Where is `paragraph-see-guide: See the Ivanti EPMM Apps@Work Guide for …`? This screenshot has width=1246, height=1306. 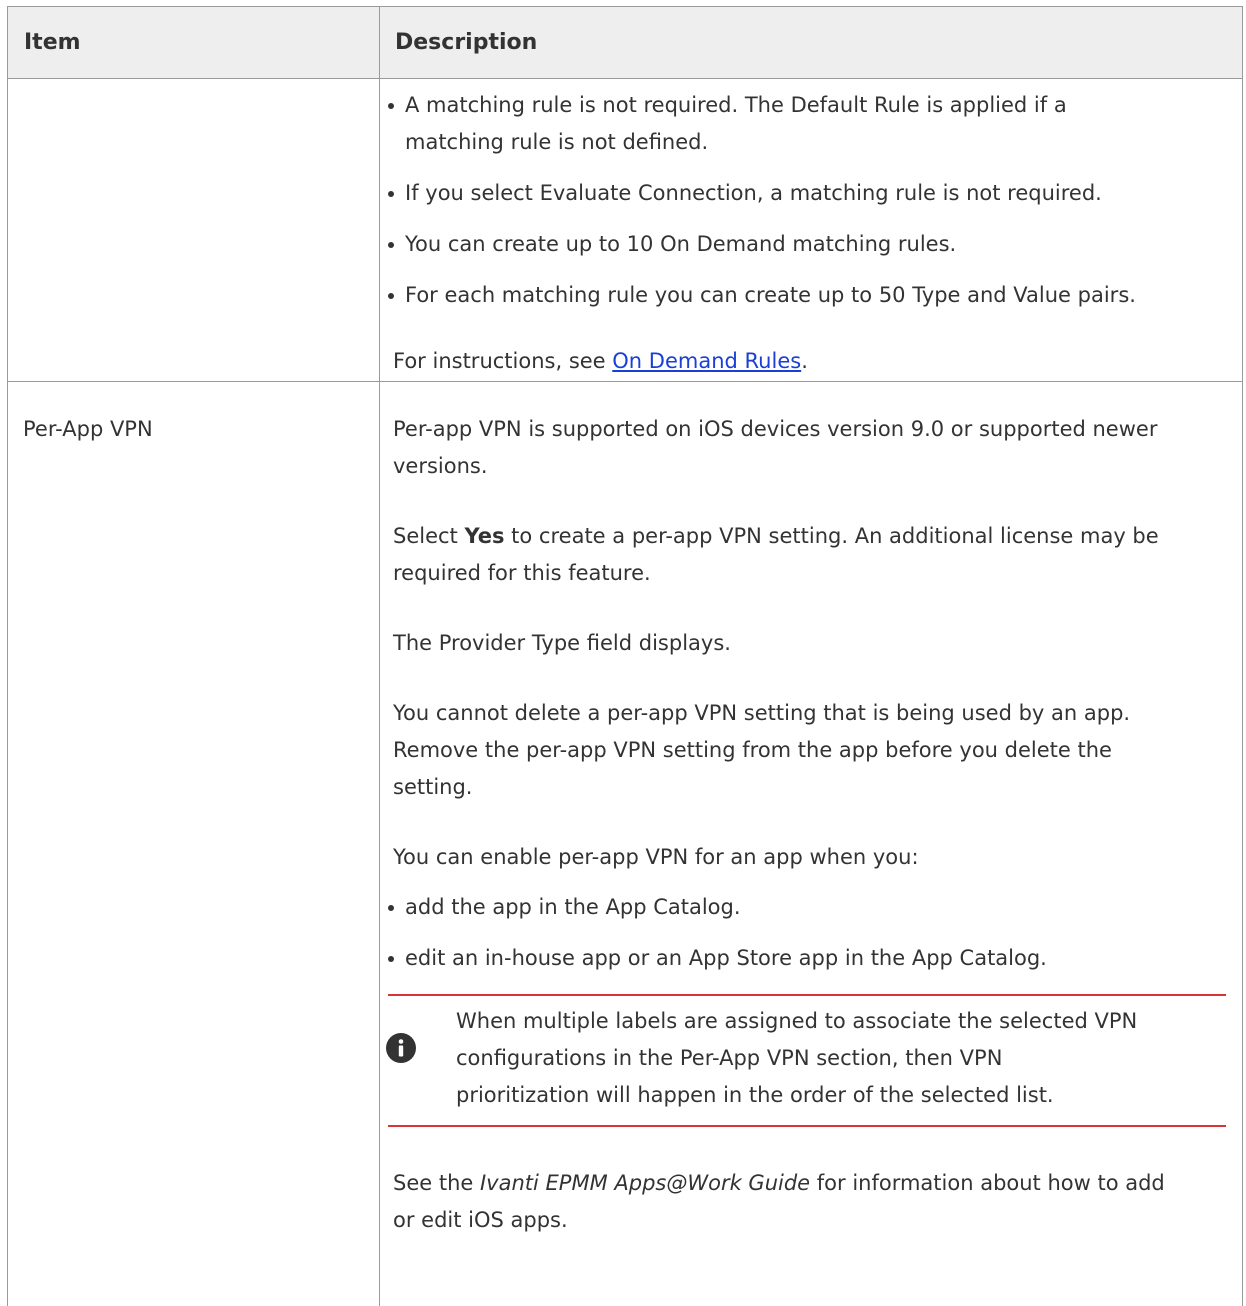
paragraph-see-guide: See the Ivanti EPMM Apps@Work Guide for … is located at coordinates (779, 1183).